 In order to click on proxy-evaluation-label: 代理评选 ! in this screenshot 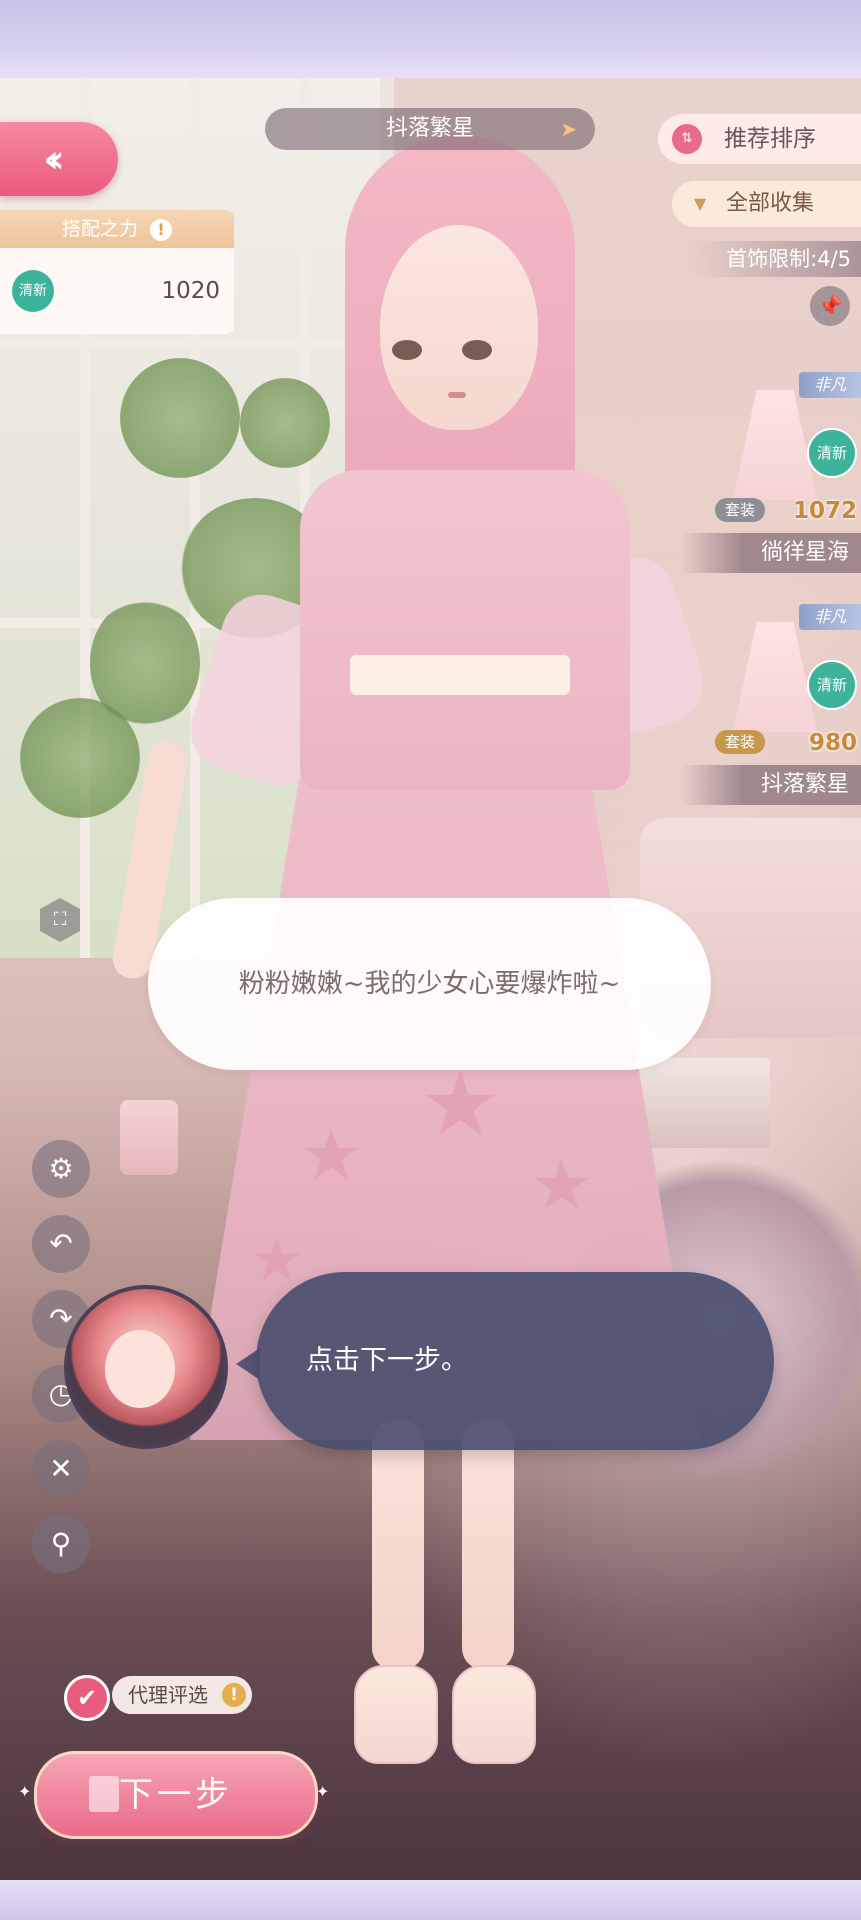, I will do `click(182, 1695)`.